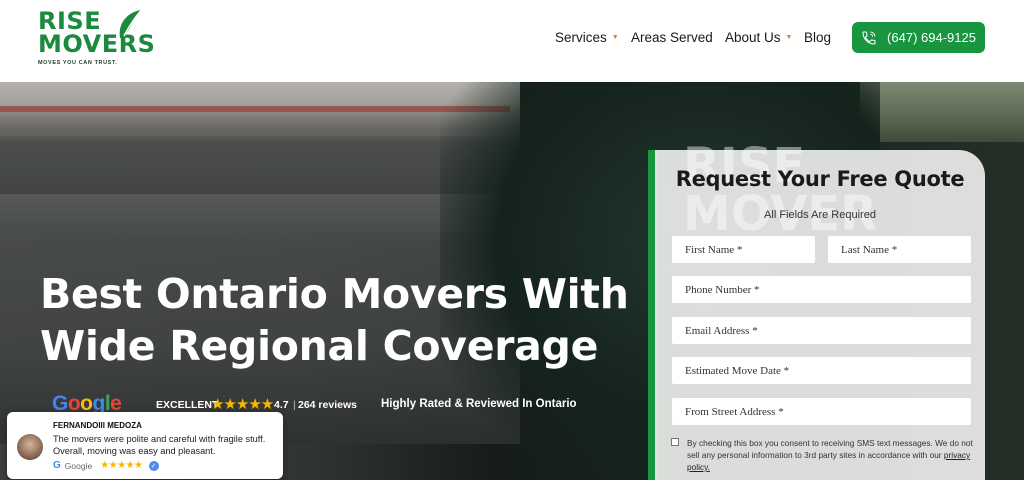  What do you see at coordinates (242, 404) in the screenshot?
I see `rating-stars: ★★★★★` at bounding box center [242, 404].